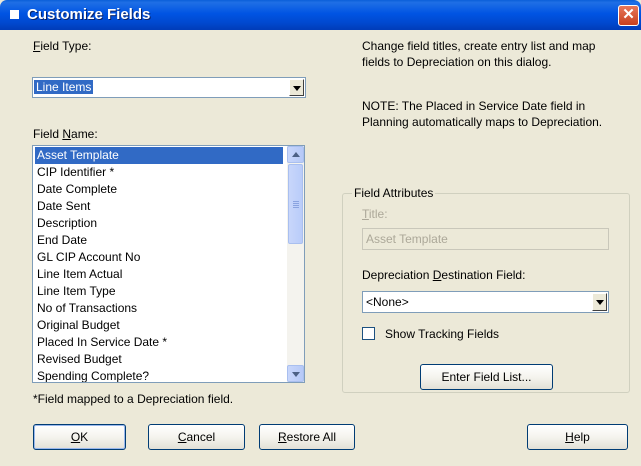 This screenshot has height=466, width=641. Describe the element at coordinates (485, 239) in the screenshot. I see `title-field: Asset Template` at that location.